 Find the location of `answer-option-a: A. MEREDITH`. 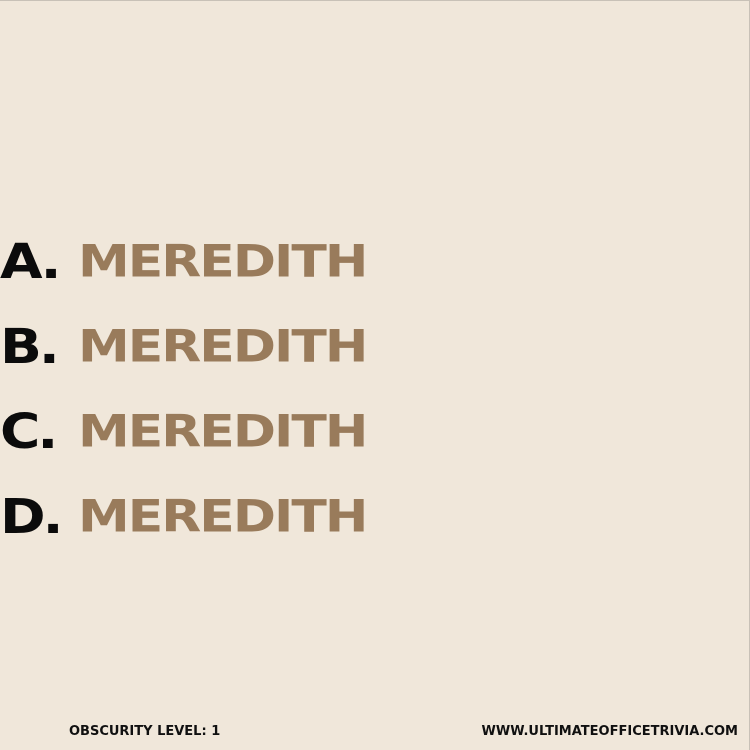

answer-option-a: A. MEREDITH is located at coordinates (210, 261).